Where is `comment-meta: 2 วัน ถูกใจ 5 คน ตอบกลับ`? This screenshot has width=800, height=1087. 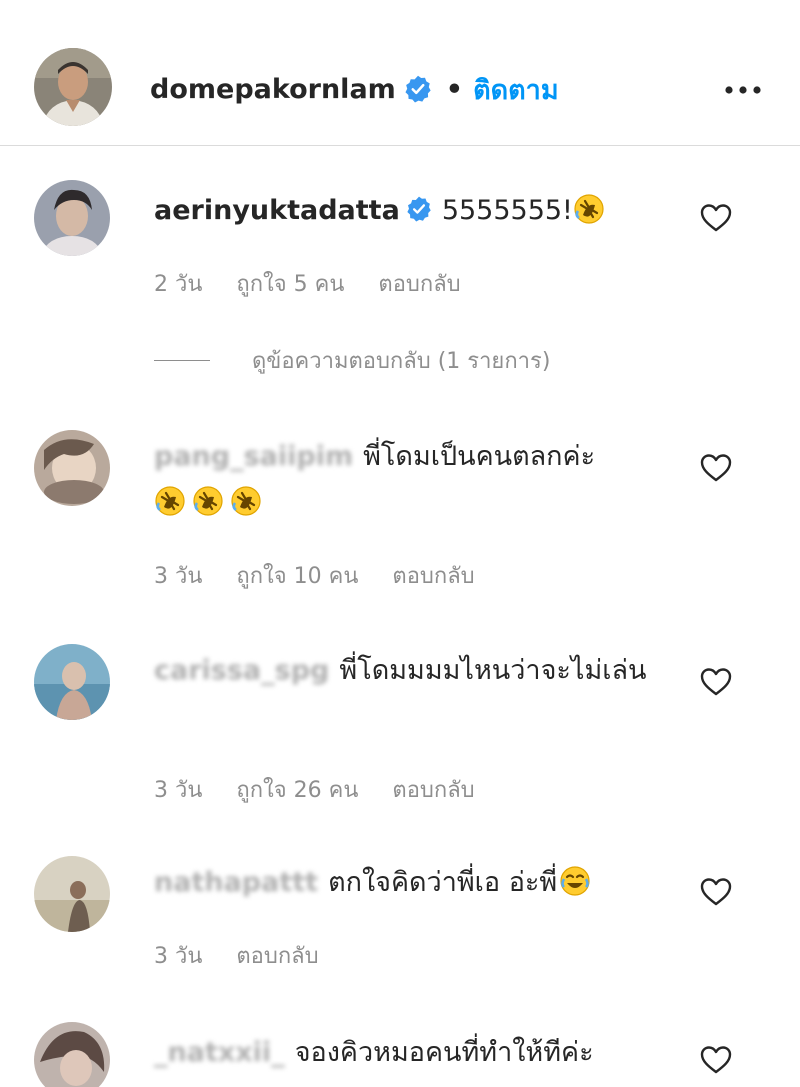
comment-meta: 2 วัน ถูกใจ 5 คน ตอบกลับ is located at coordinates (307, 283).